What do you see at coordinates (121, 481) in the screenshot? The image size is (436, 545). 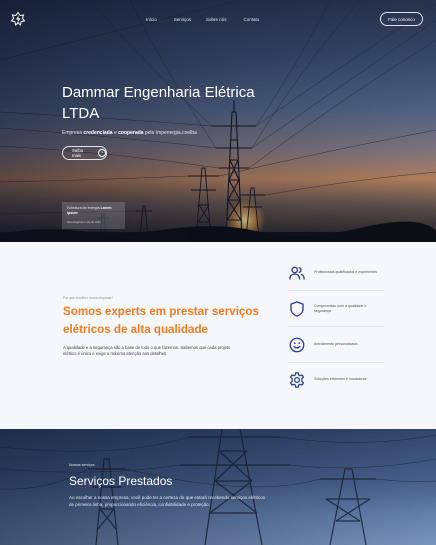 I see `services-title: Serviços Prestados` at bounding box center [121, 481].